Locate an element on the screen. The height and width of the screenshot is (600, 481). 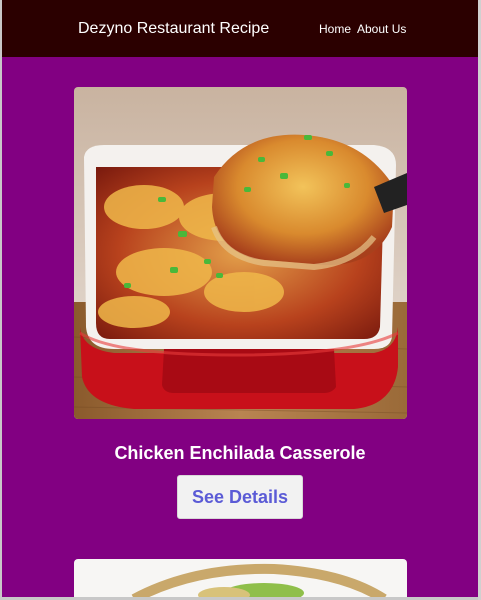
navbar: Dezyno Restaurant Recipe Home About Us is located at coordinates (240, 28).